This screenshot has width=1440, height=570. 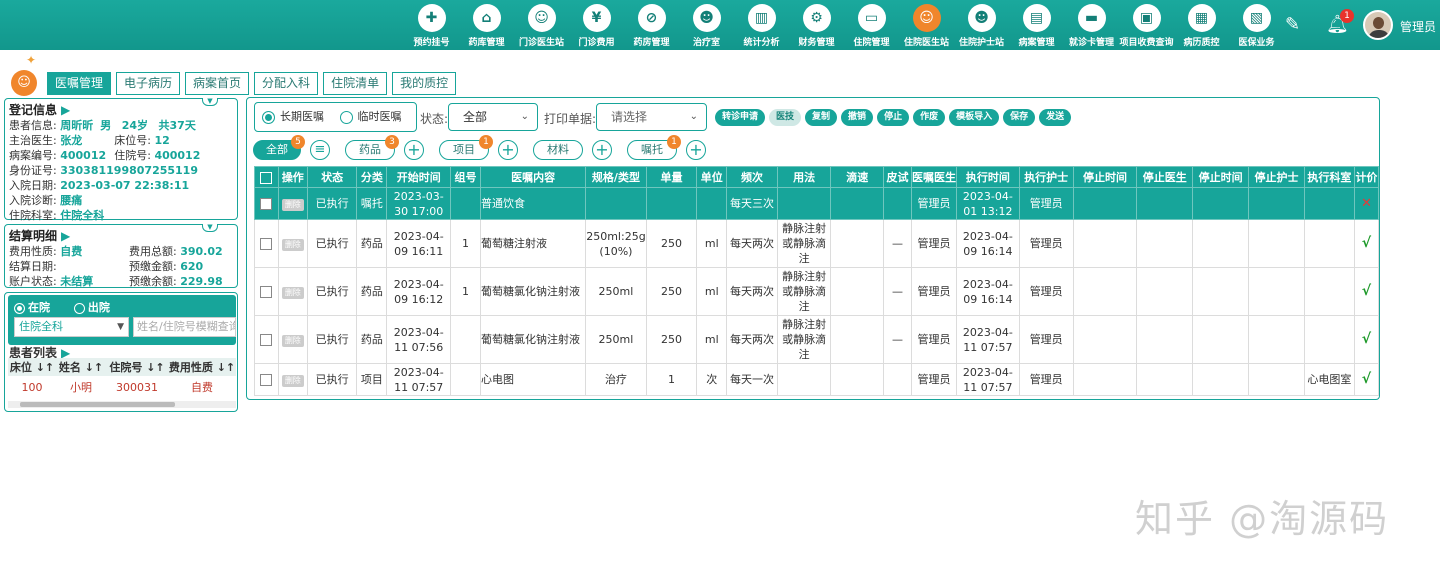 I want to click on action-button-5: 作废, so click(x=929, y=117).